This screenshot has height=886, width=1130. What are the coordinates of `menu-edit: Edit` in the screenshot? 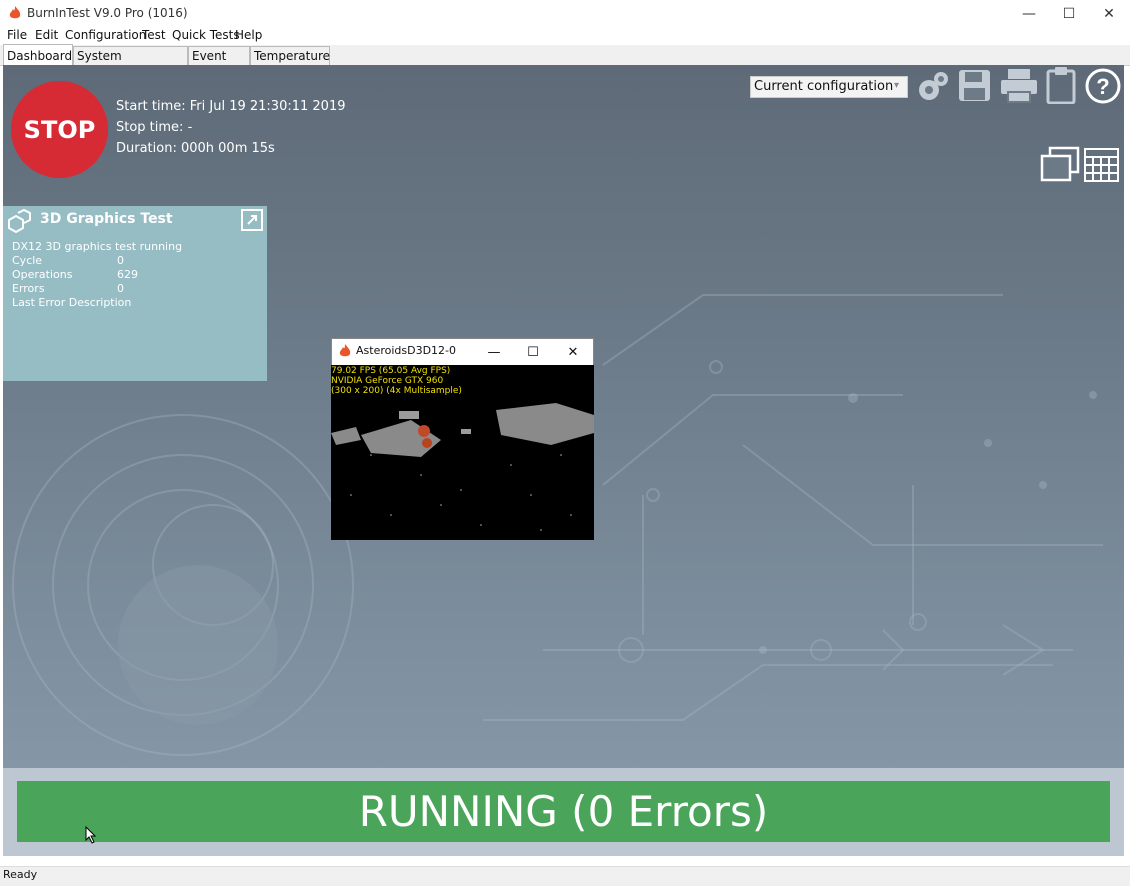 It's located at (46, 35).